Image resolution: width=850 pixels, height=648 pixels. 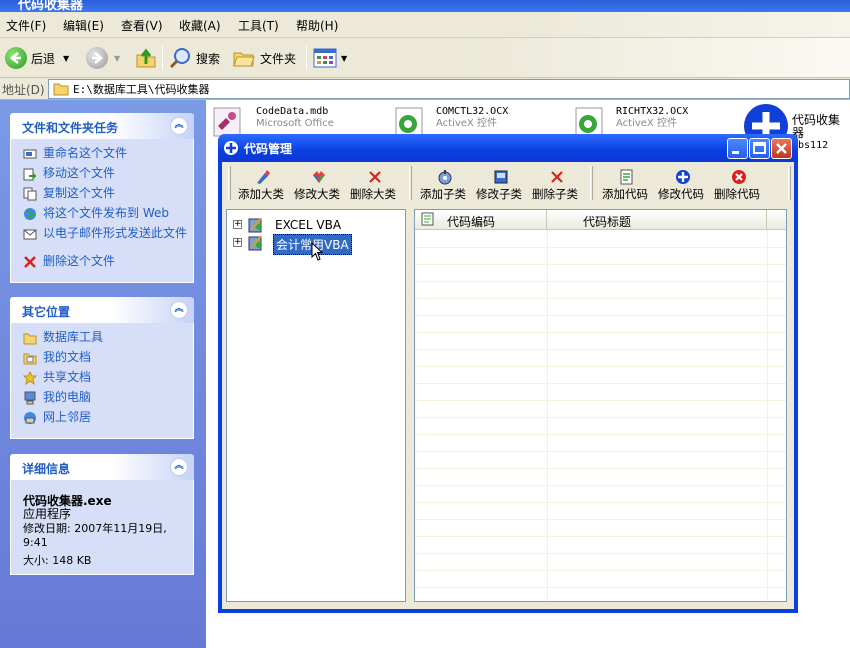 What do you see at coordinates (109, 174) in the screenshot?
I see `task-move: 移动这个文件` at bounding box center [109, 174].